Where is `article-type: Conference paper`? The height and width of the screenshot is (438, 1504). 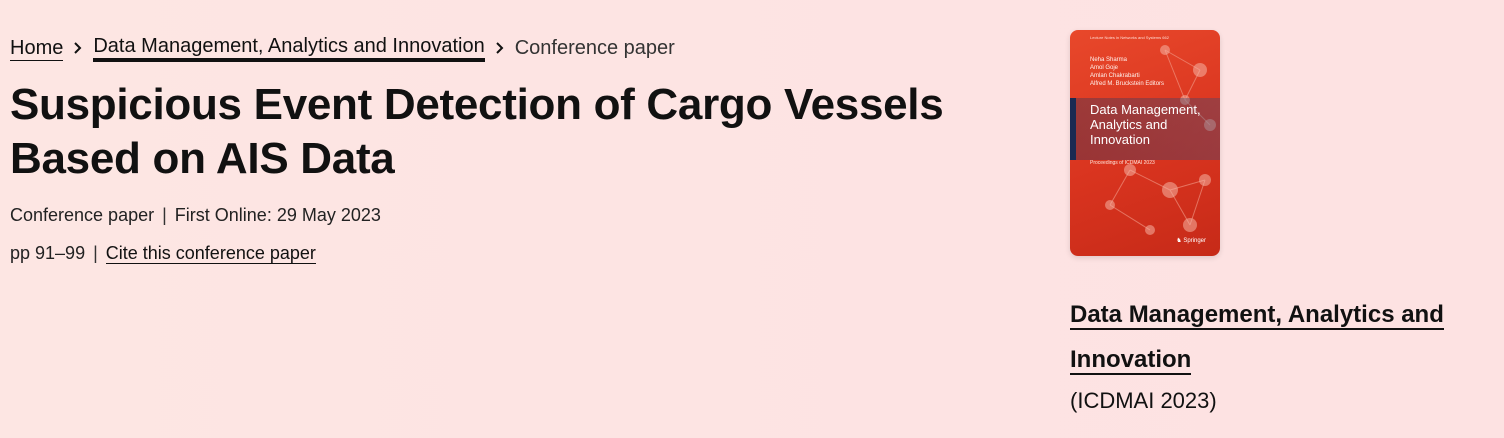 article-type: Conference paper is located at coordinates (82, 215).